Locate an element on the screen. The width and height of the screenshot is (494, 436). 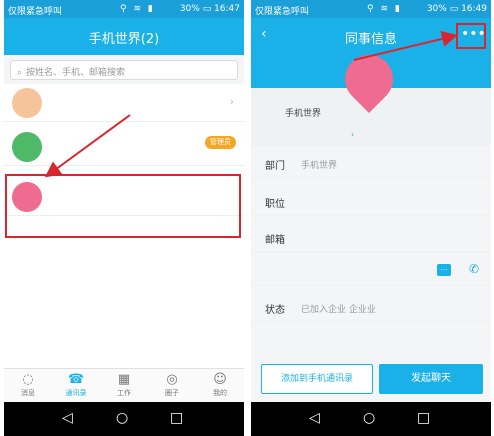
chat-icon: ◌ is located at coordinates (28, 379).